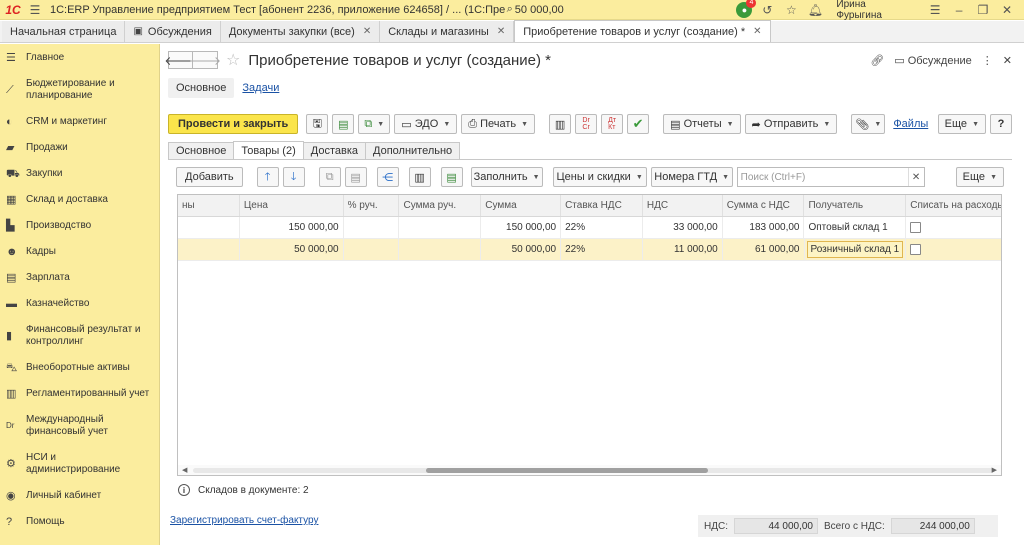  What do you see at coordinates (691, 177) in the screenshot?
I see `gtd-numbers-button: Номера ГТД ▼` at bounding box center [691, 177].